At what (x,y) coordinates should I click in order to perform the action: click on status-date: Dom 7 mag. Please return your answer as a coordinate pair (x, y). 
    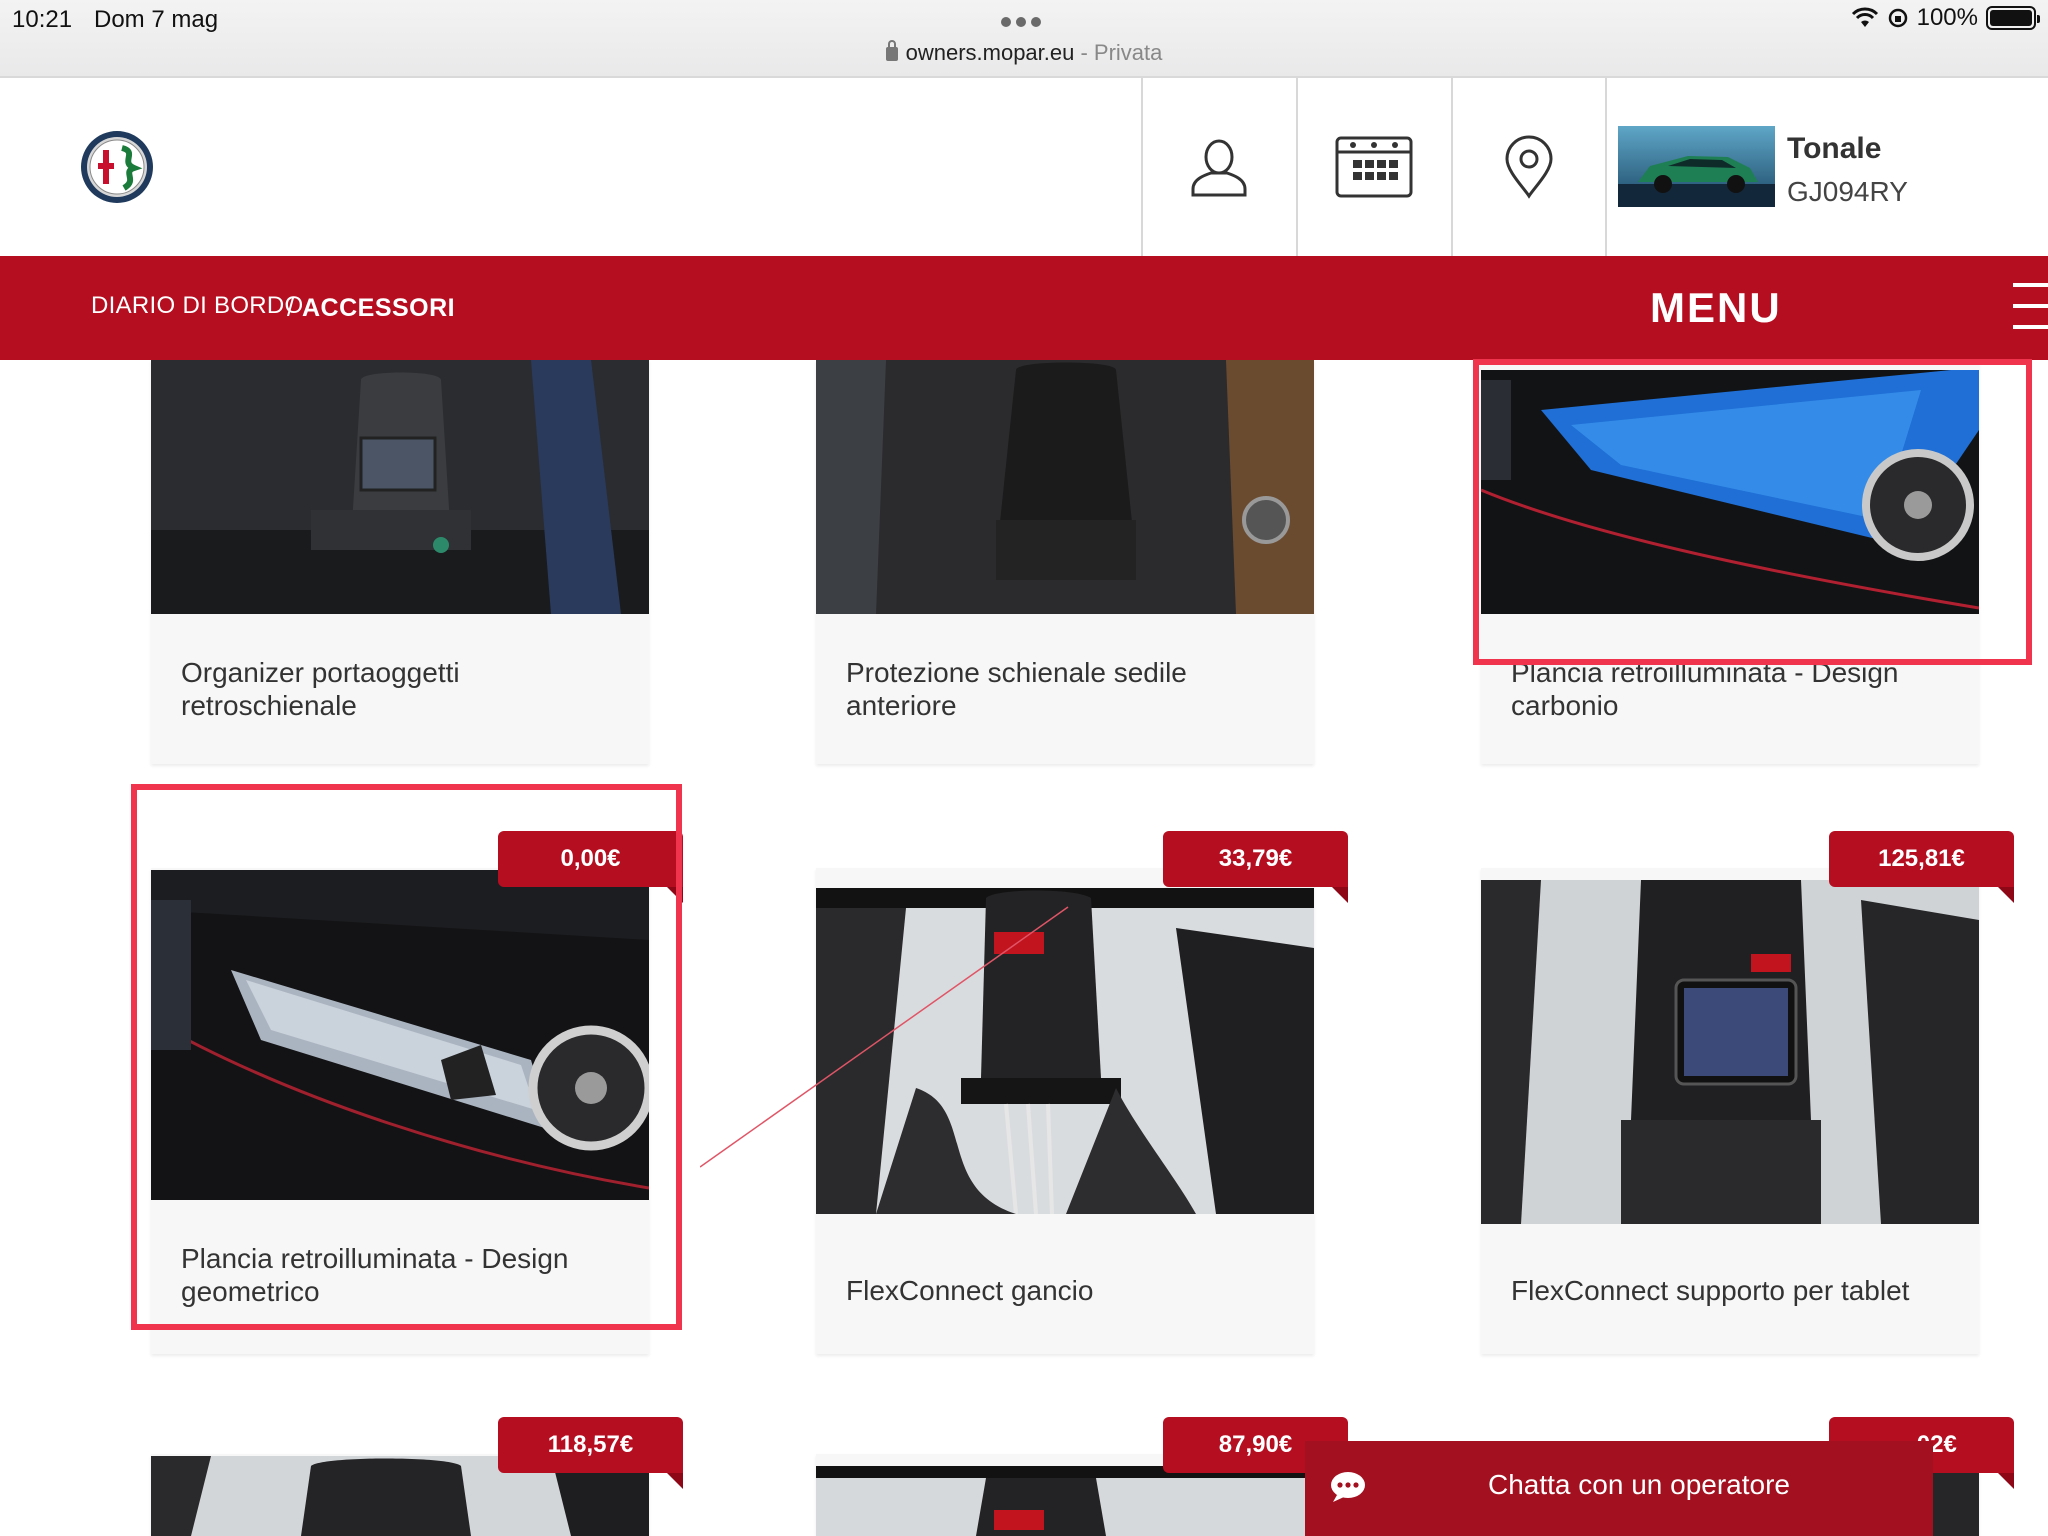
    Looking at the image, I should click on (156, 19).